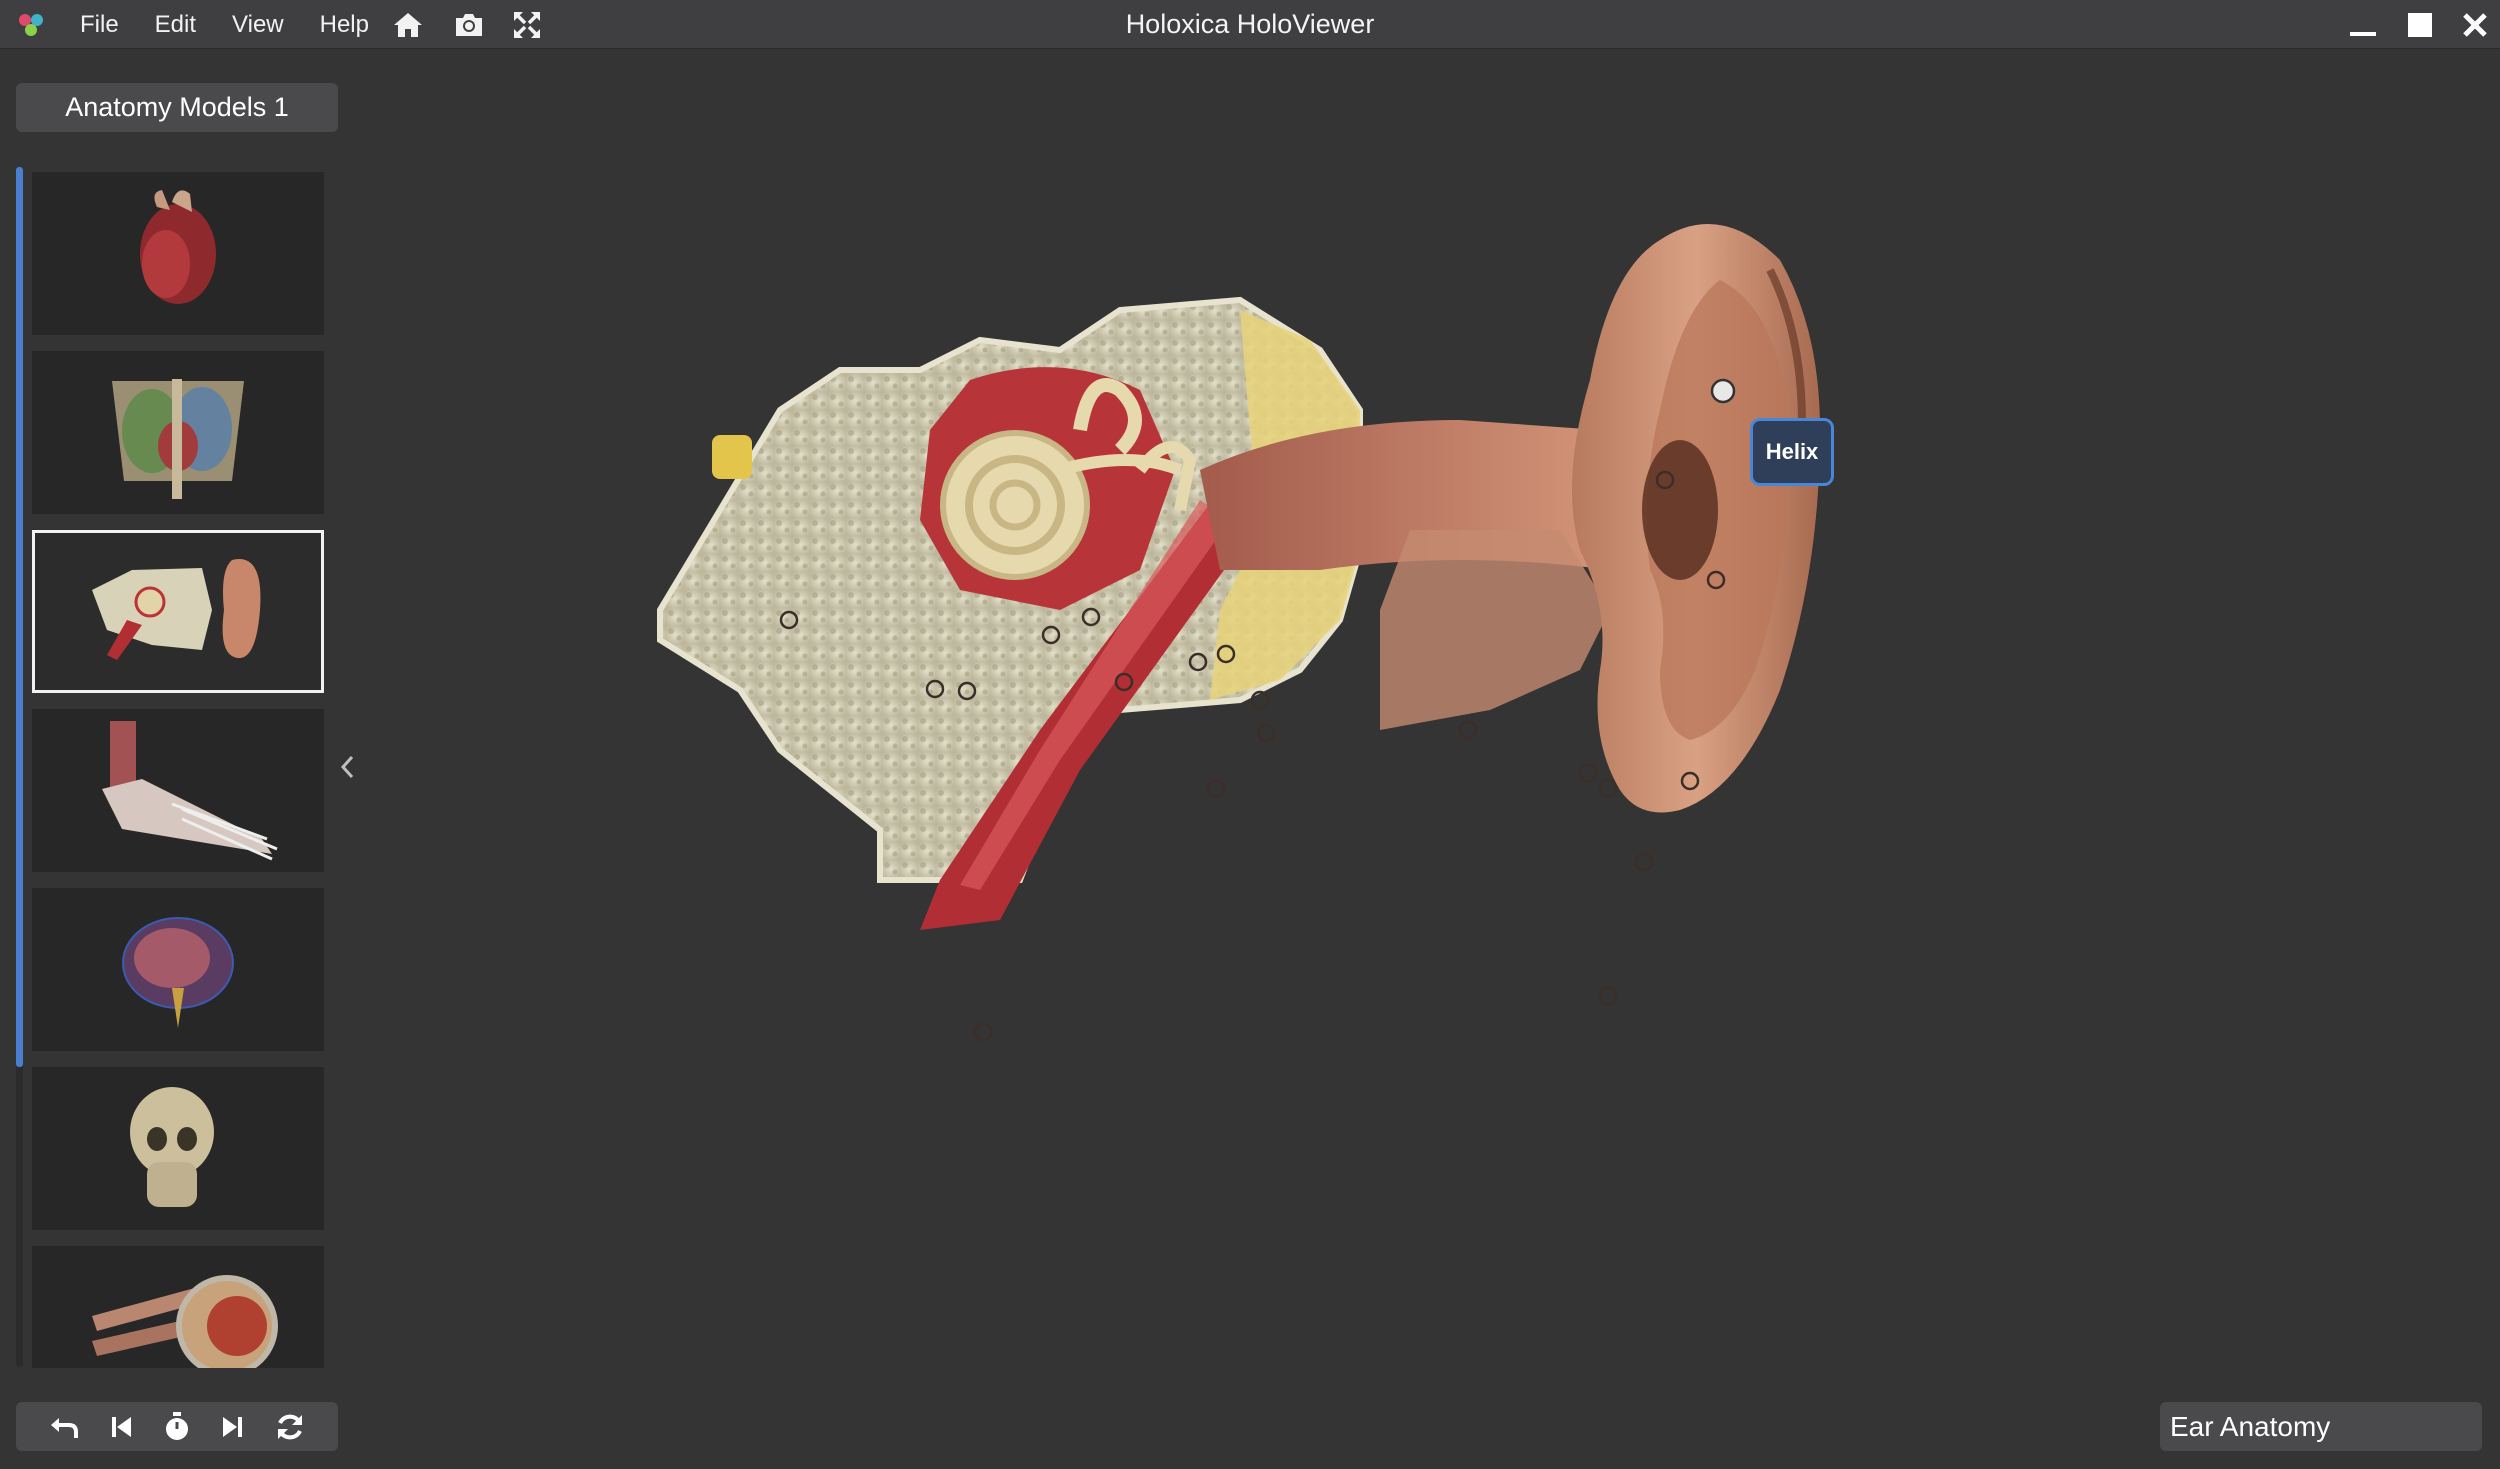  Describe the element at coordinates (178, 611) in the screenshot. I see `thumbnail-ear` at that location.